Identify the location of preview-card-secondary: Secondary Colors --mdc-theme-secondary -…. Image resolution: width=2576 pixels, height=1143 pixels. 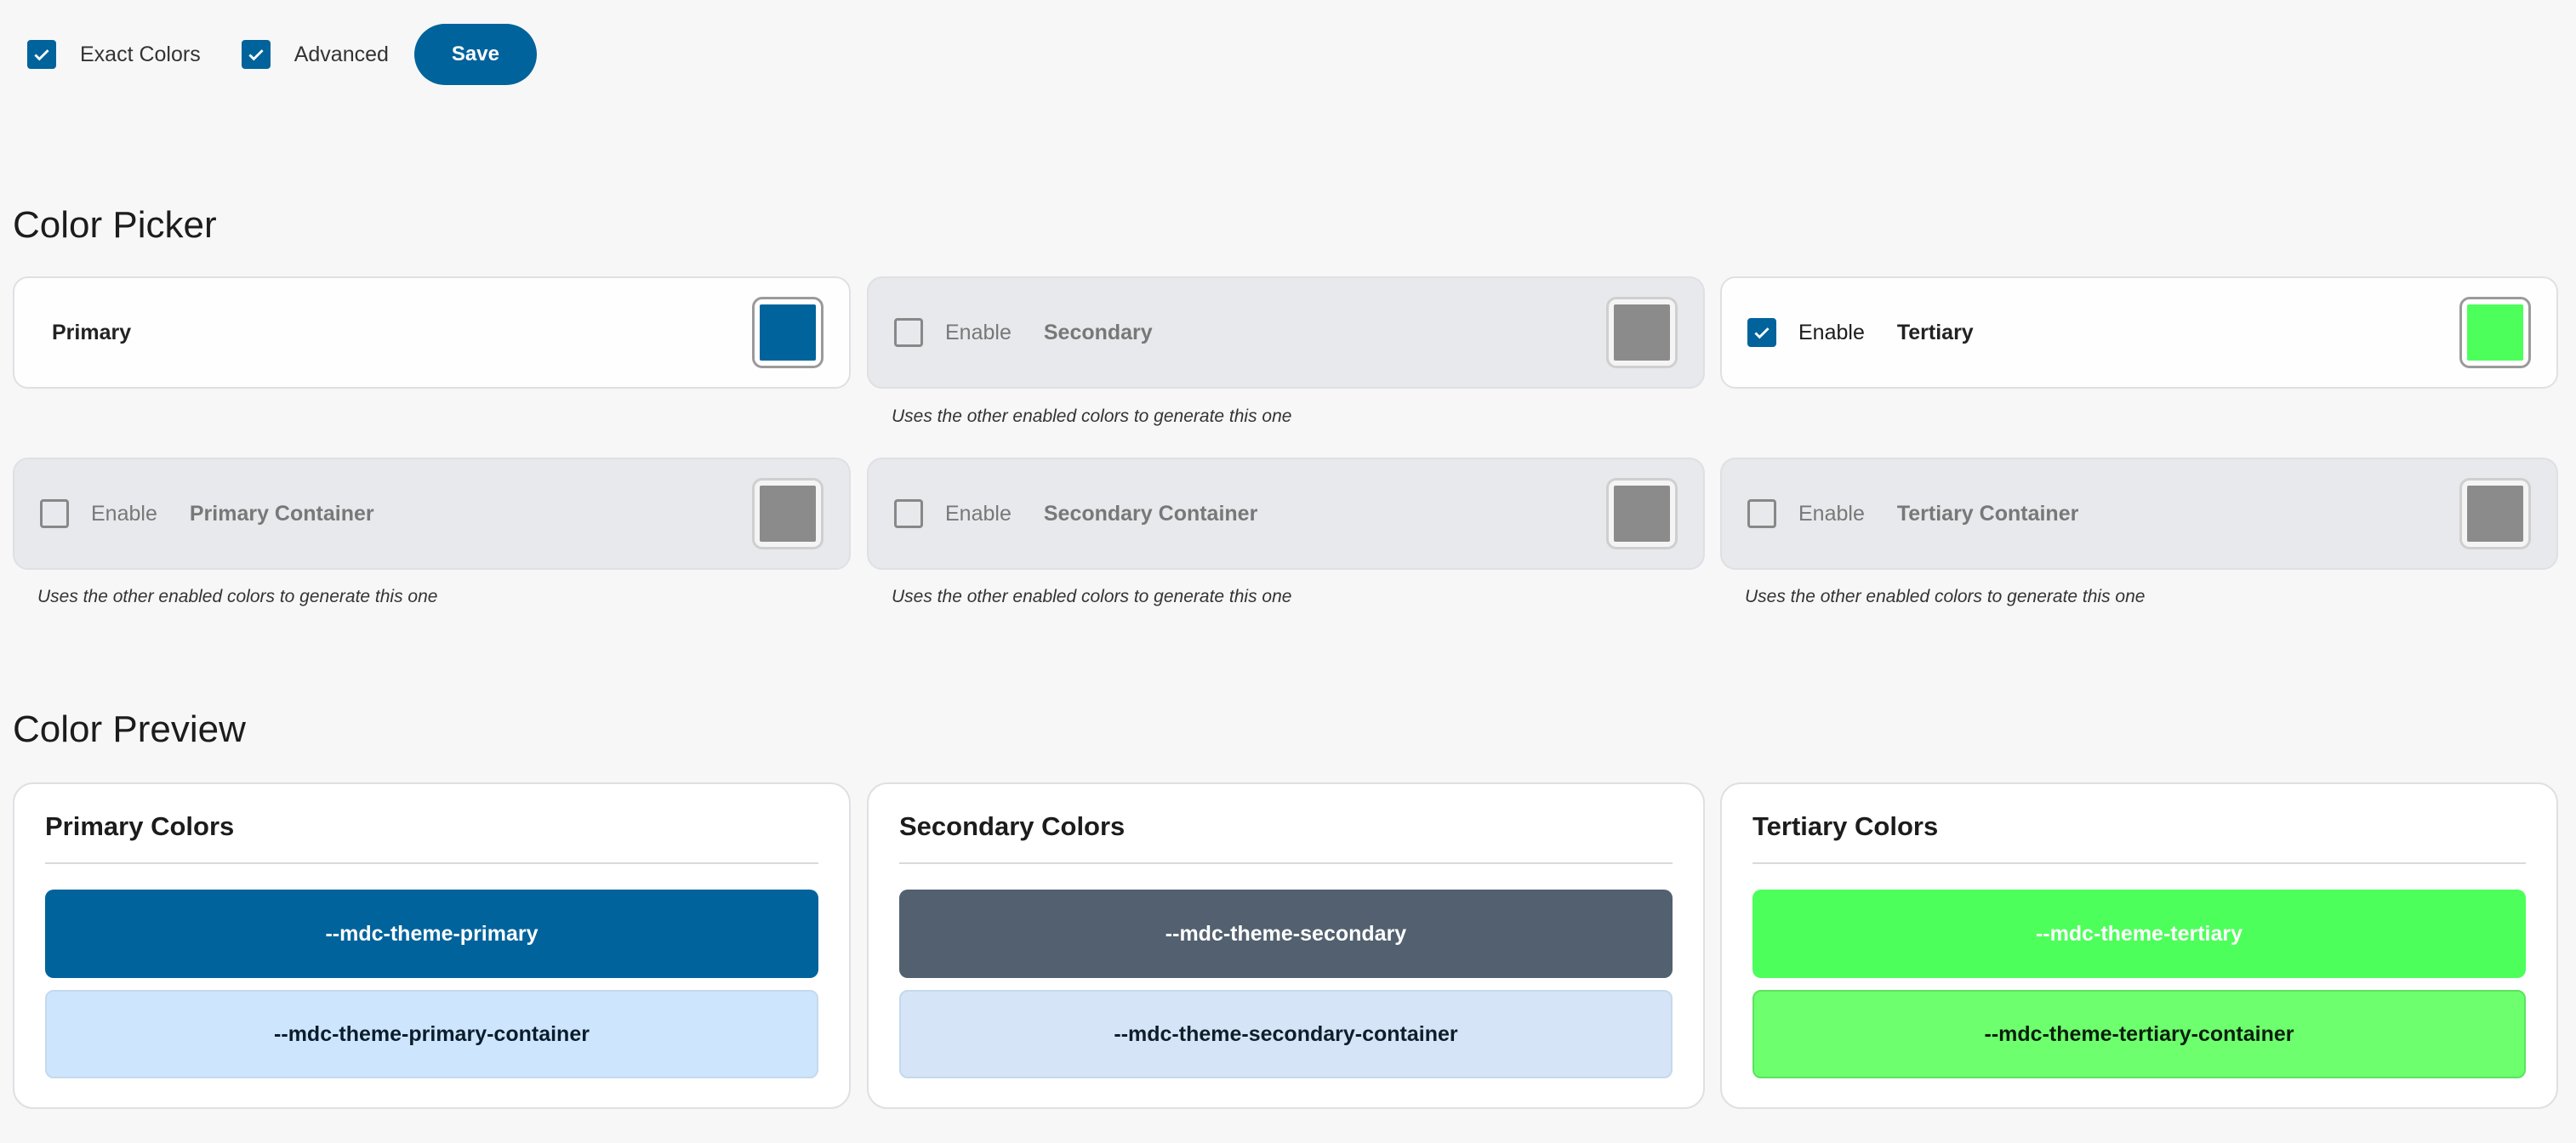
(1286, 946).